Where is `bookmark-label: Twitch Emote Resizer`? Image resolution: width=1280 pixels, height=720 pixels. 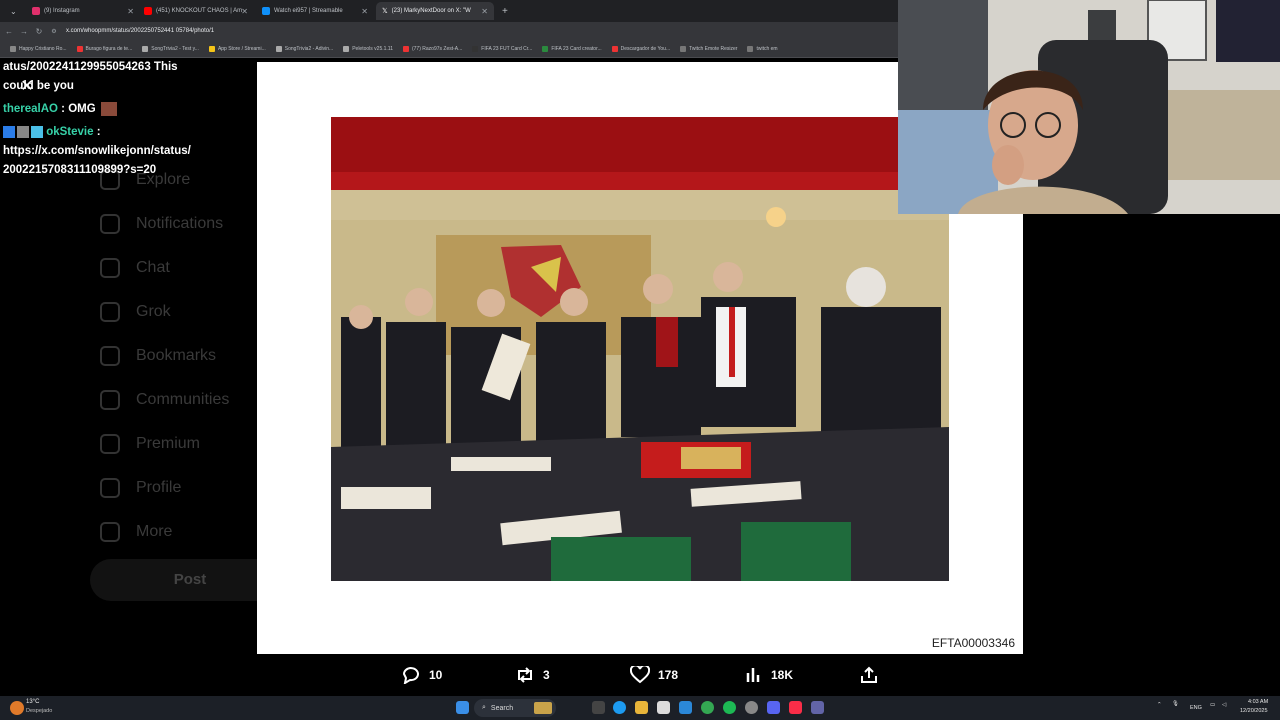 bookmark-label: Twitch Emote Resizer is located at coordinates (713, 48).